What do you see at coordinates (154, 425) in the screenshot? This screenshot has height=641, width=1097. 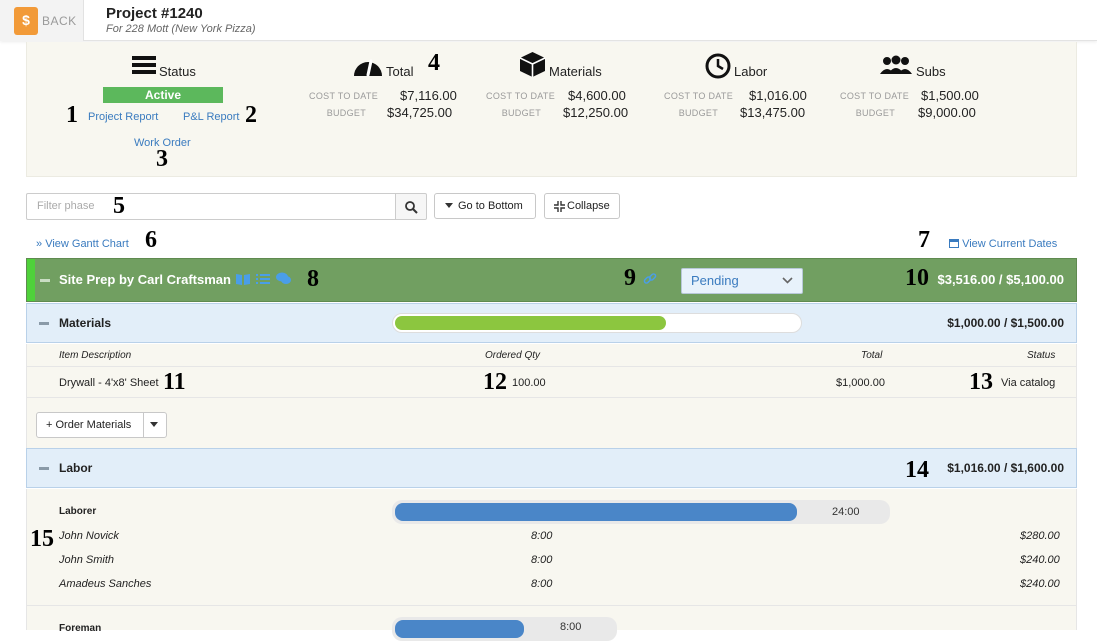 I see `caret-down-icon` at bounding box center [154, 425].